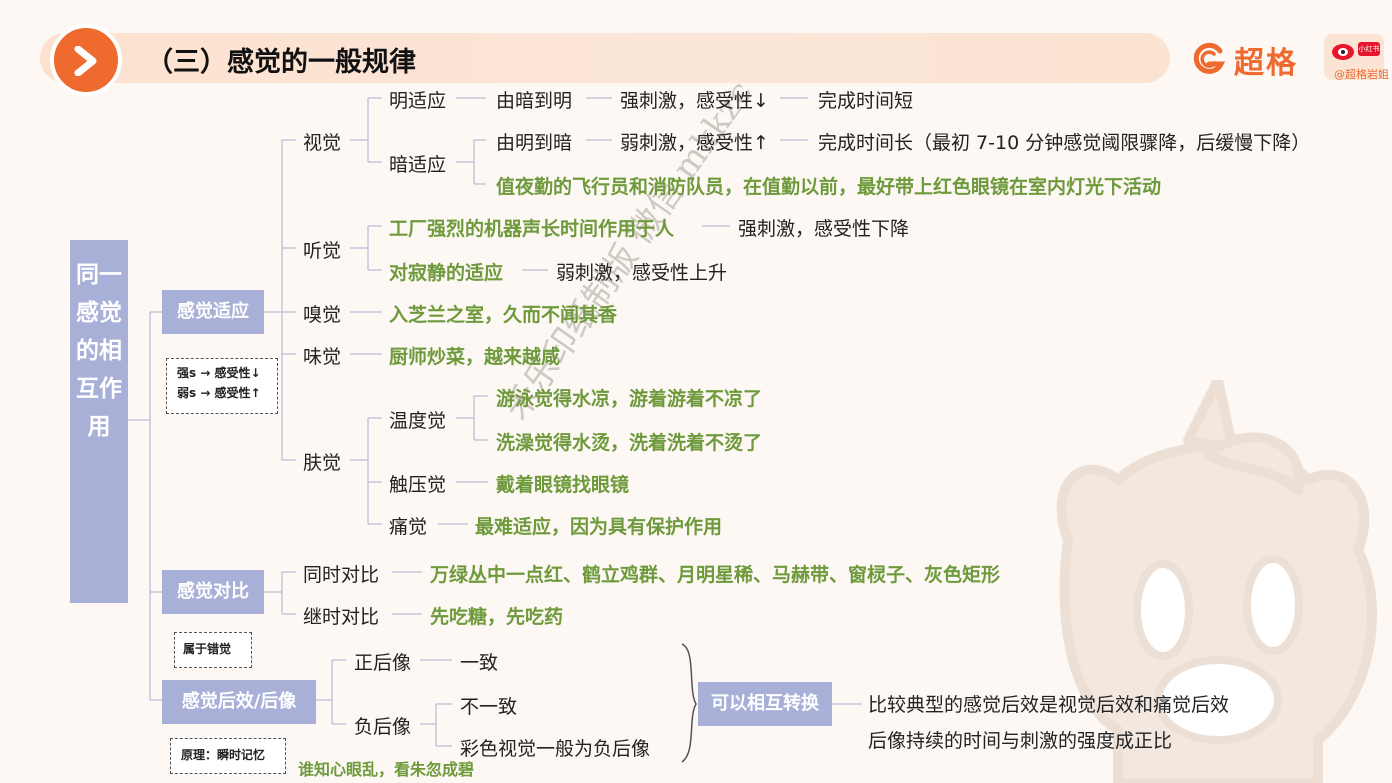 This screenshot has width=1392, height=783. I want to click on simultaneous-example: 万绿丛中一点红、鹤立鸡群、月明星稀、马赫带、窗棂子、灰色矩形, so click(715, 575).